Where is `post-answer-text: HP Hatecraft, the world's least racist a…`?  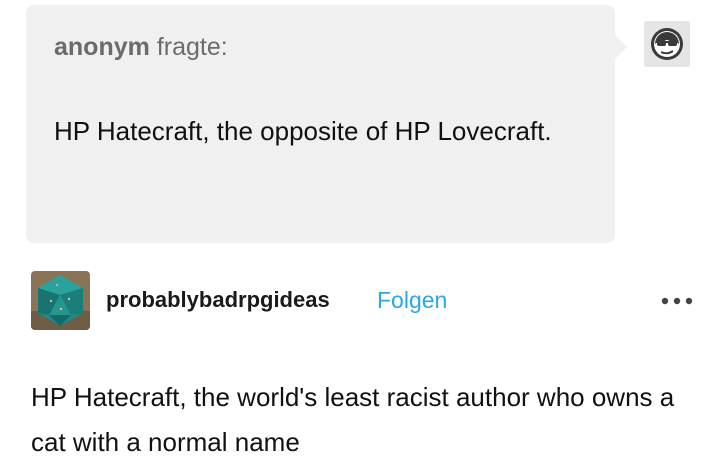 post-answer-text: HP Hatecraft, the world's least racist a… is located at coordinates (353, 419).